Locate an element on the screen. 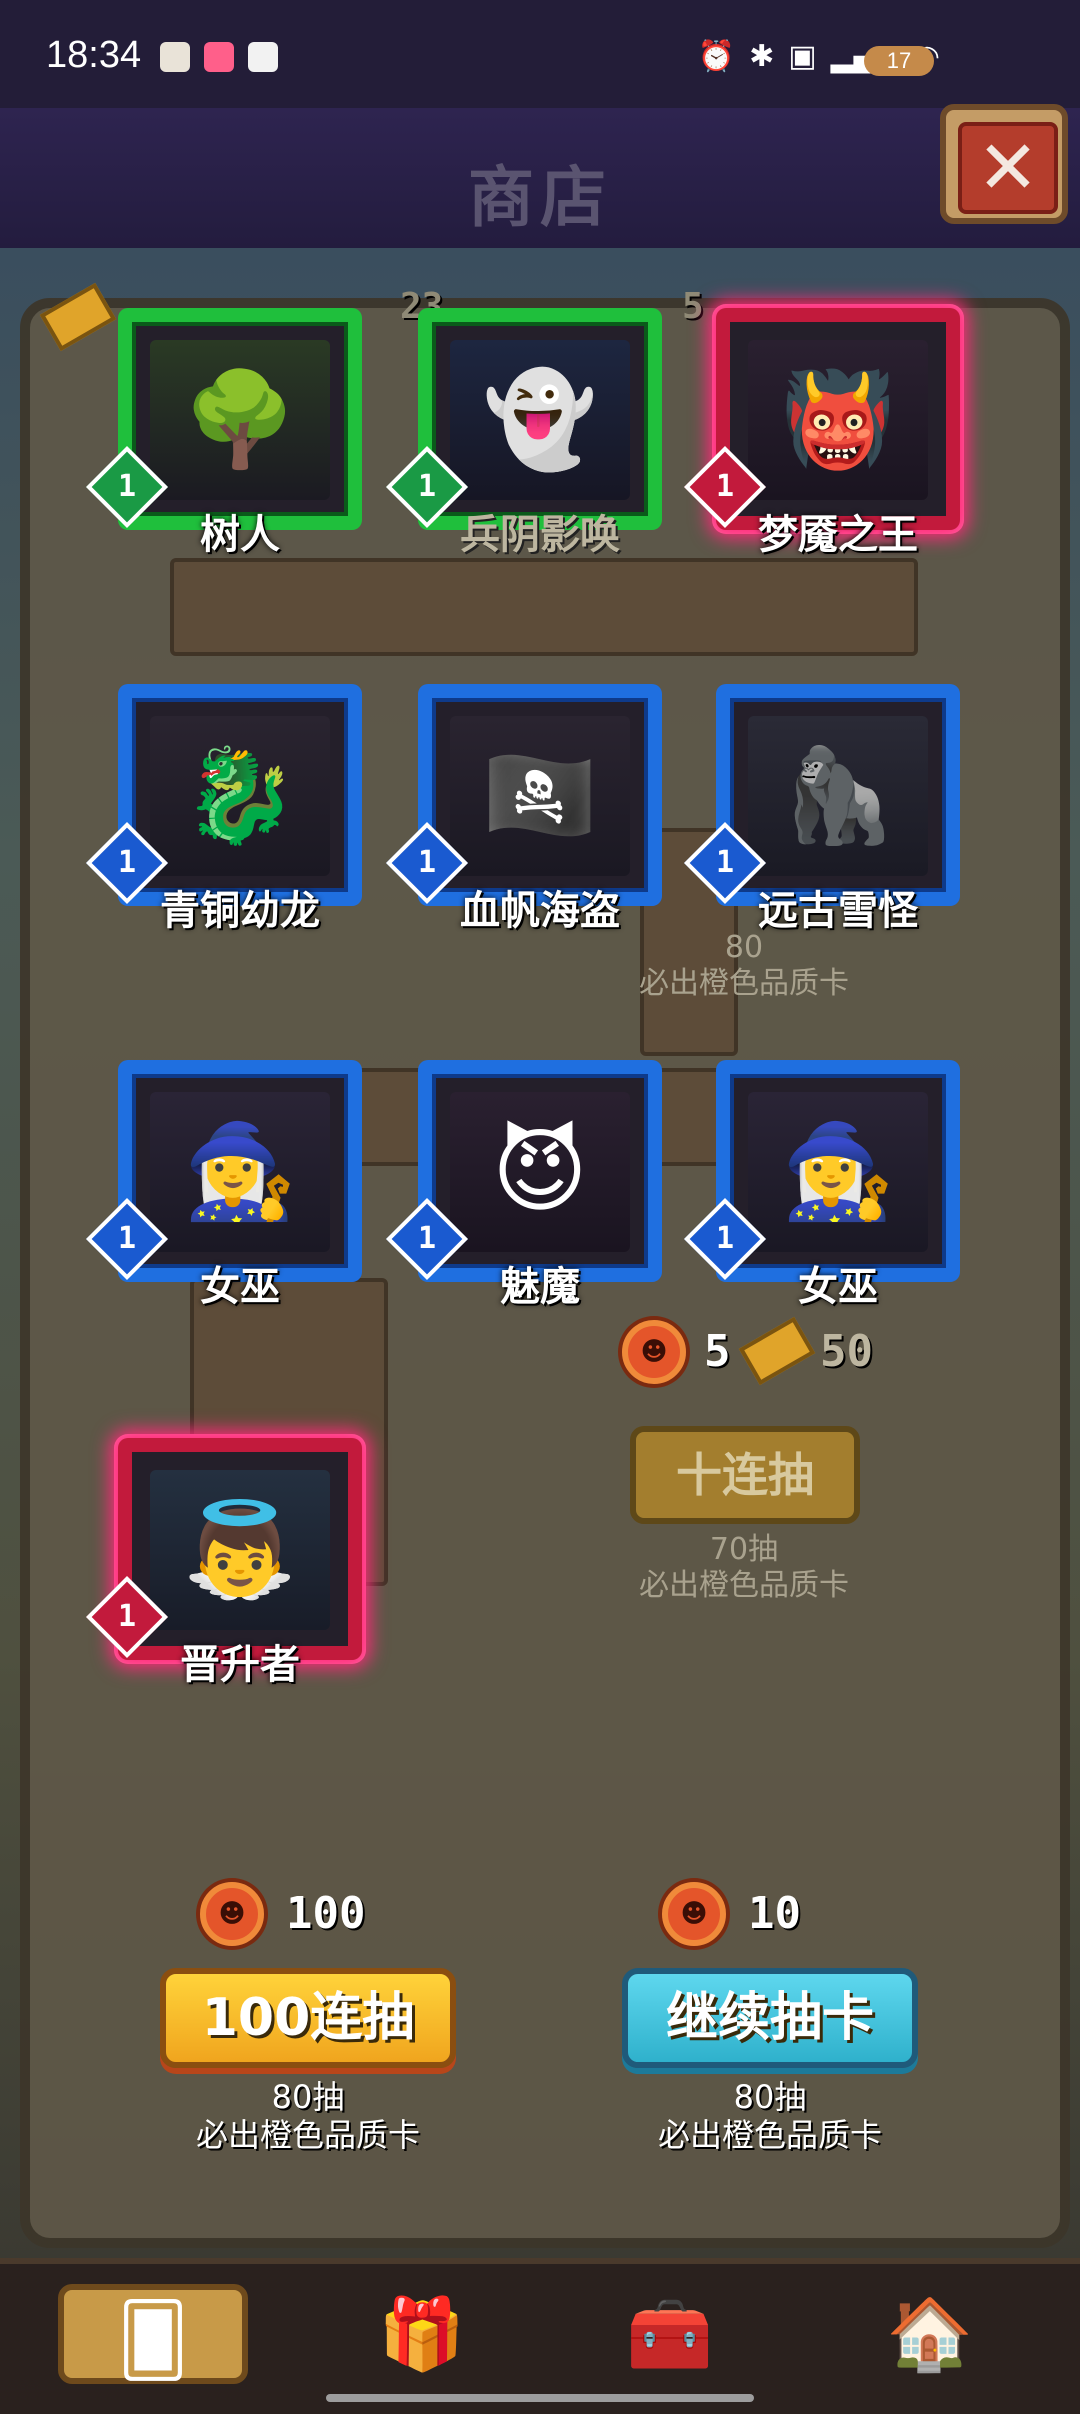  pull-100-button: 100连抽 is located at coordinates (308, 2018).